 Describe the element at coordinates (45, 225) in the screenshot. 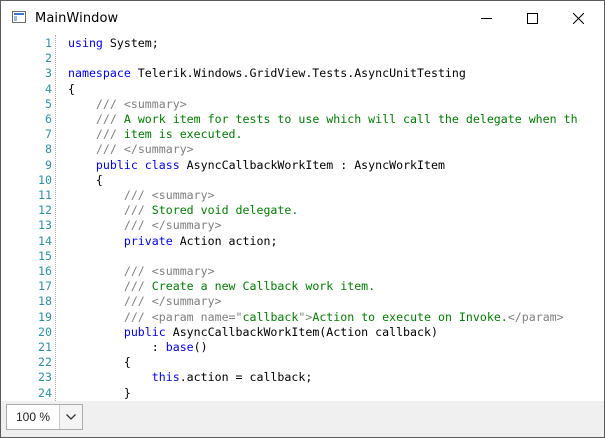

I see `line-number: 13` at that location.